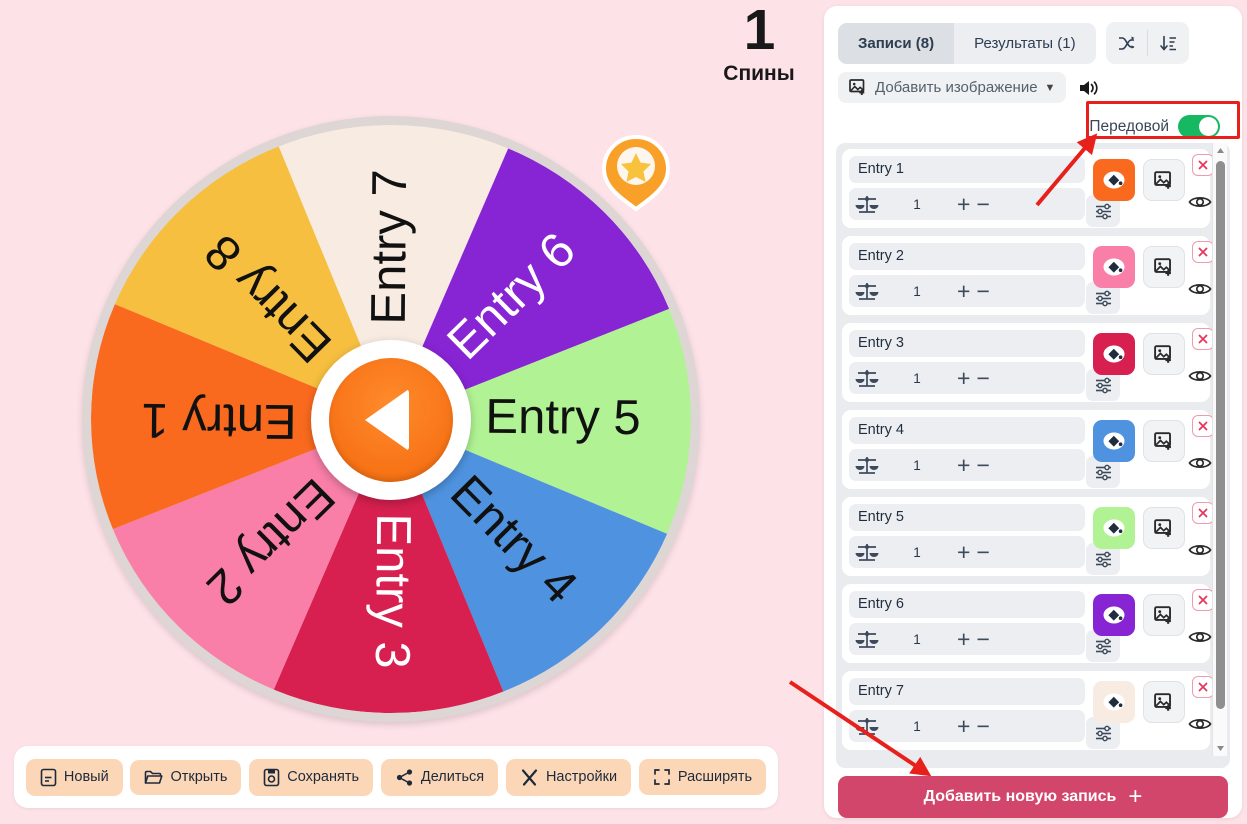  I want to click on entry-name-input: Entry 5, so click(967, 517).